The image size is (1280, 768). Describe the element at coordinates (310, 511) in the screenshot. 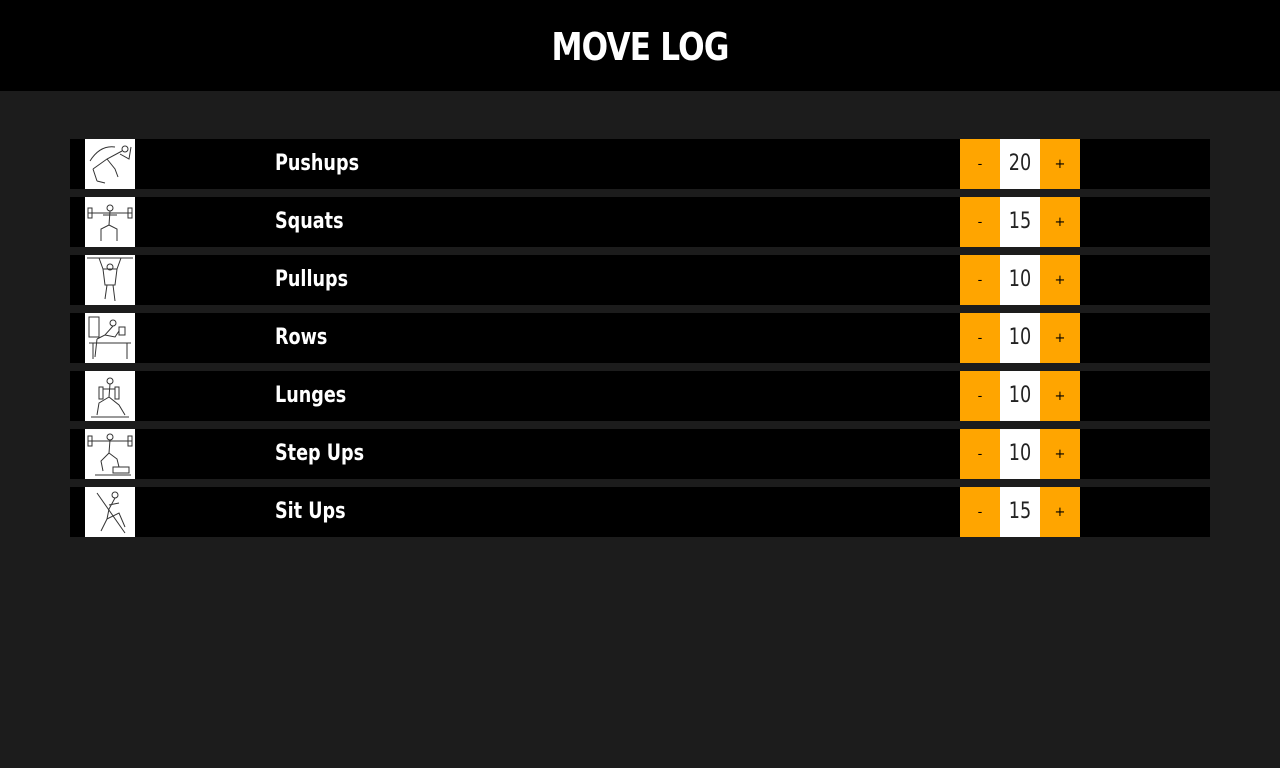

I see `exercise-name: Sit Ups` at that location.